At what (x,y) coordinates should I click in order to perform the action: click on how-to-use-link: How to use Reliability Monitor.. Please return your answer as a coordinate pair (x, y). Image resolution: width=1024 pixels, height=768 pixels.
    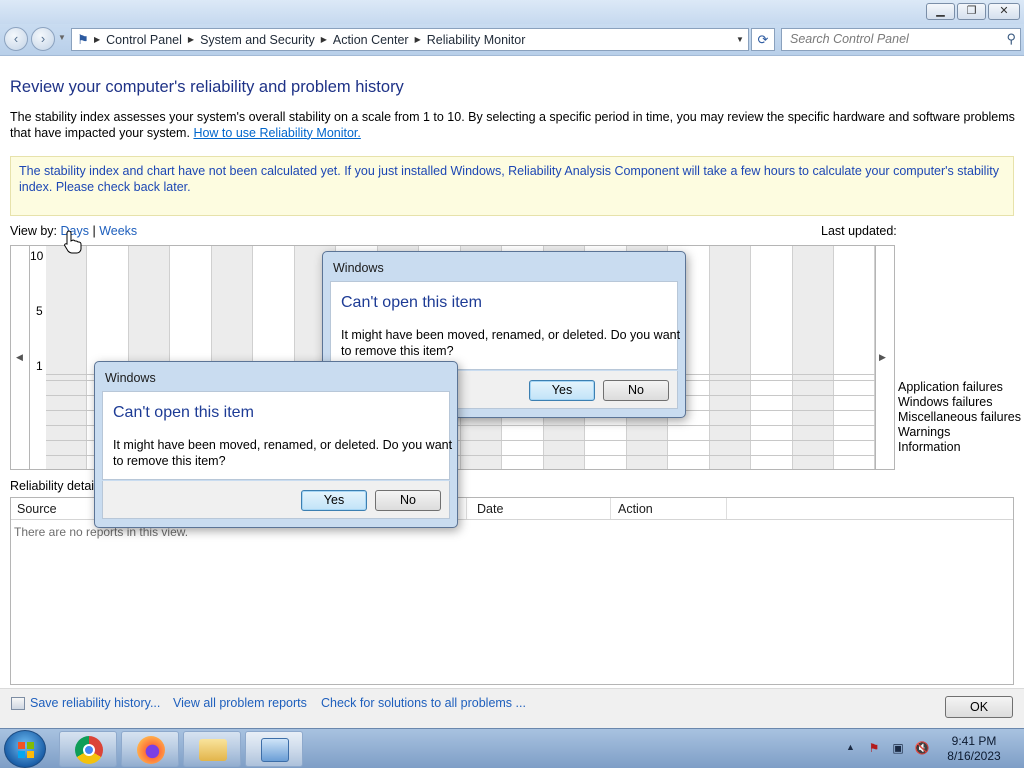
    Looking at the image, I should click on (276, 133).